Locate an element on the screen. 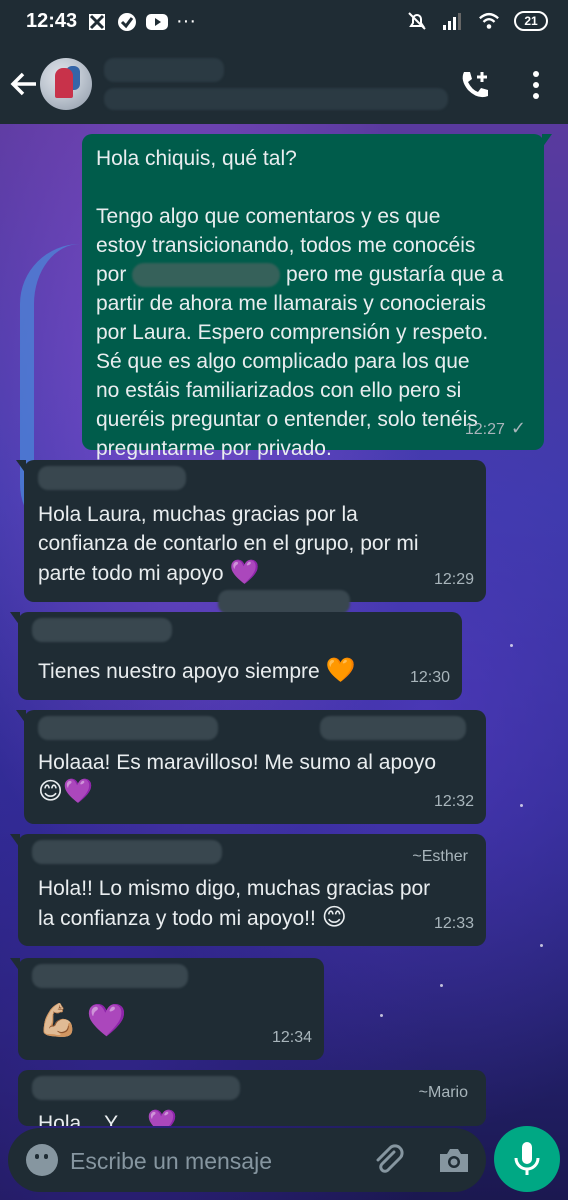 This screenshot has height=1200, width=568. redacted-name is located at coordinates (206, 275).